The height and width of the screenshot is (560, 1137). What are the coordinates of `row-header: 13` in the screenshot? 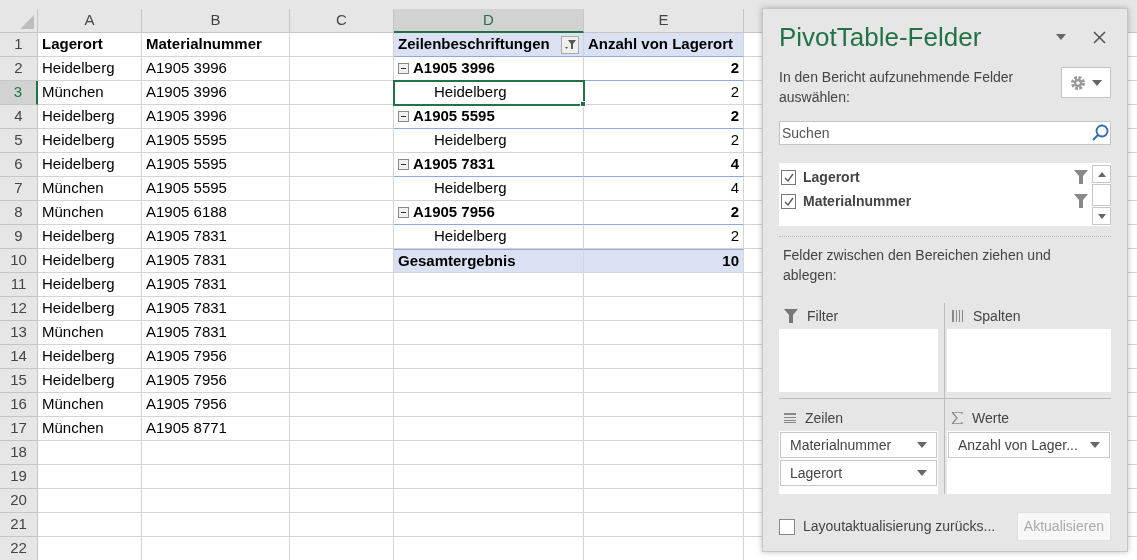 It's located at (19, 333).